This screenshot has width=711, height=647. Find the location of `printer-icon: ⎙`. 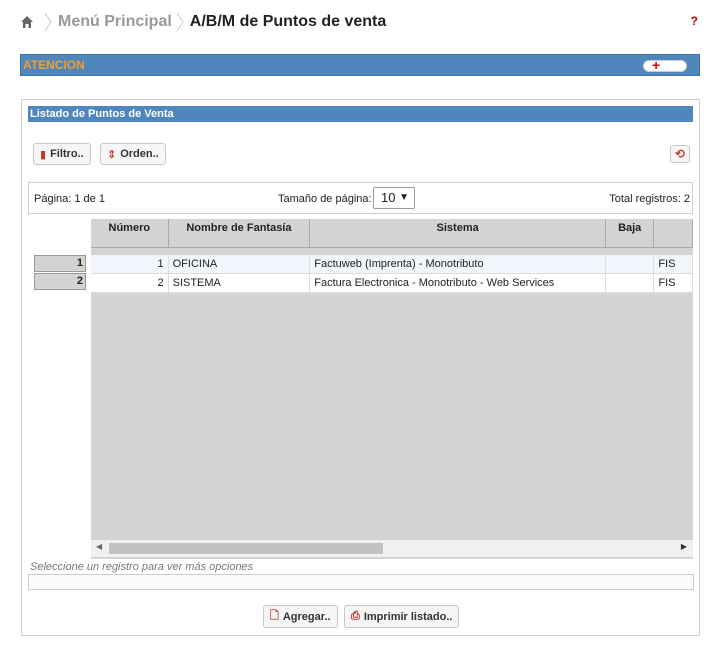

printer-icon: ⎙ is located at coordinates (355, 616).